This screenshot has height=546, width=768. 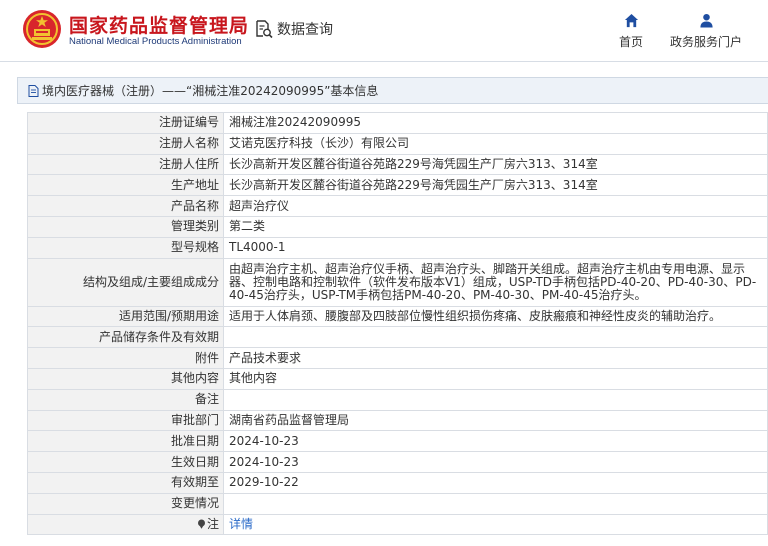 I want to click on table-row: 有效期至 2029-10-22, so click(x=397, y=482).